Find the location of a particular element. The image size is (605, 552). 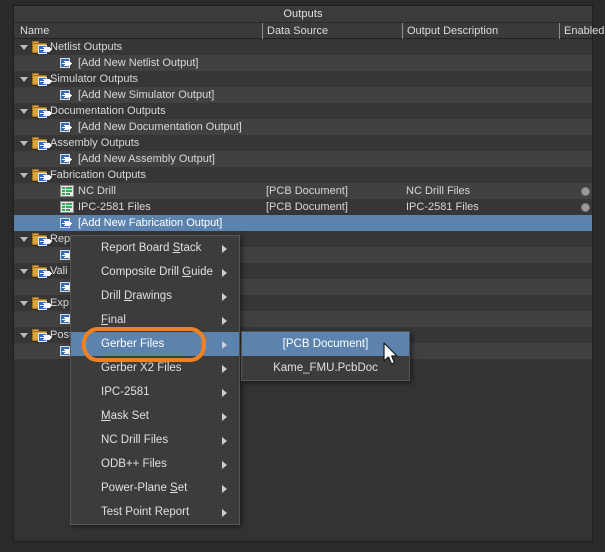

row-name: [Add New Documentation Output] is located at coordinates (160, 127).